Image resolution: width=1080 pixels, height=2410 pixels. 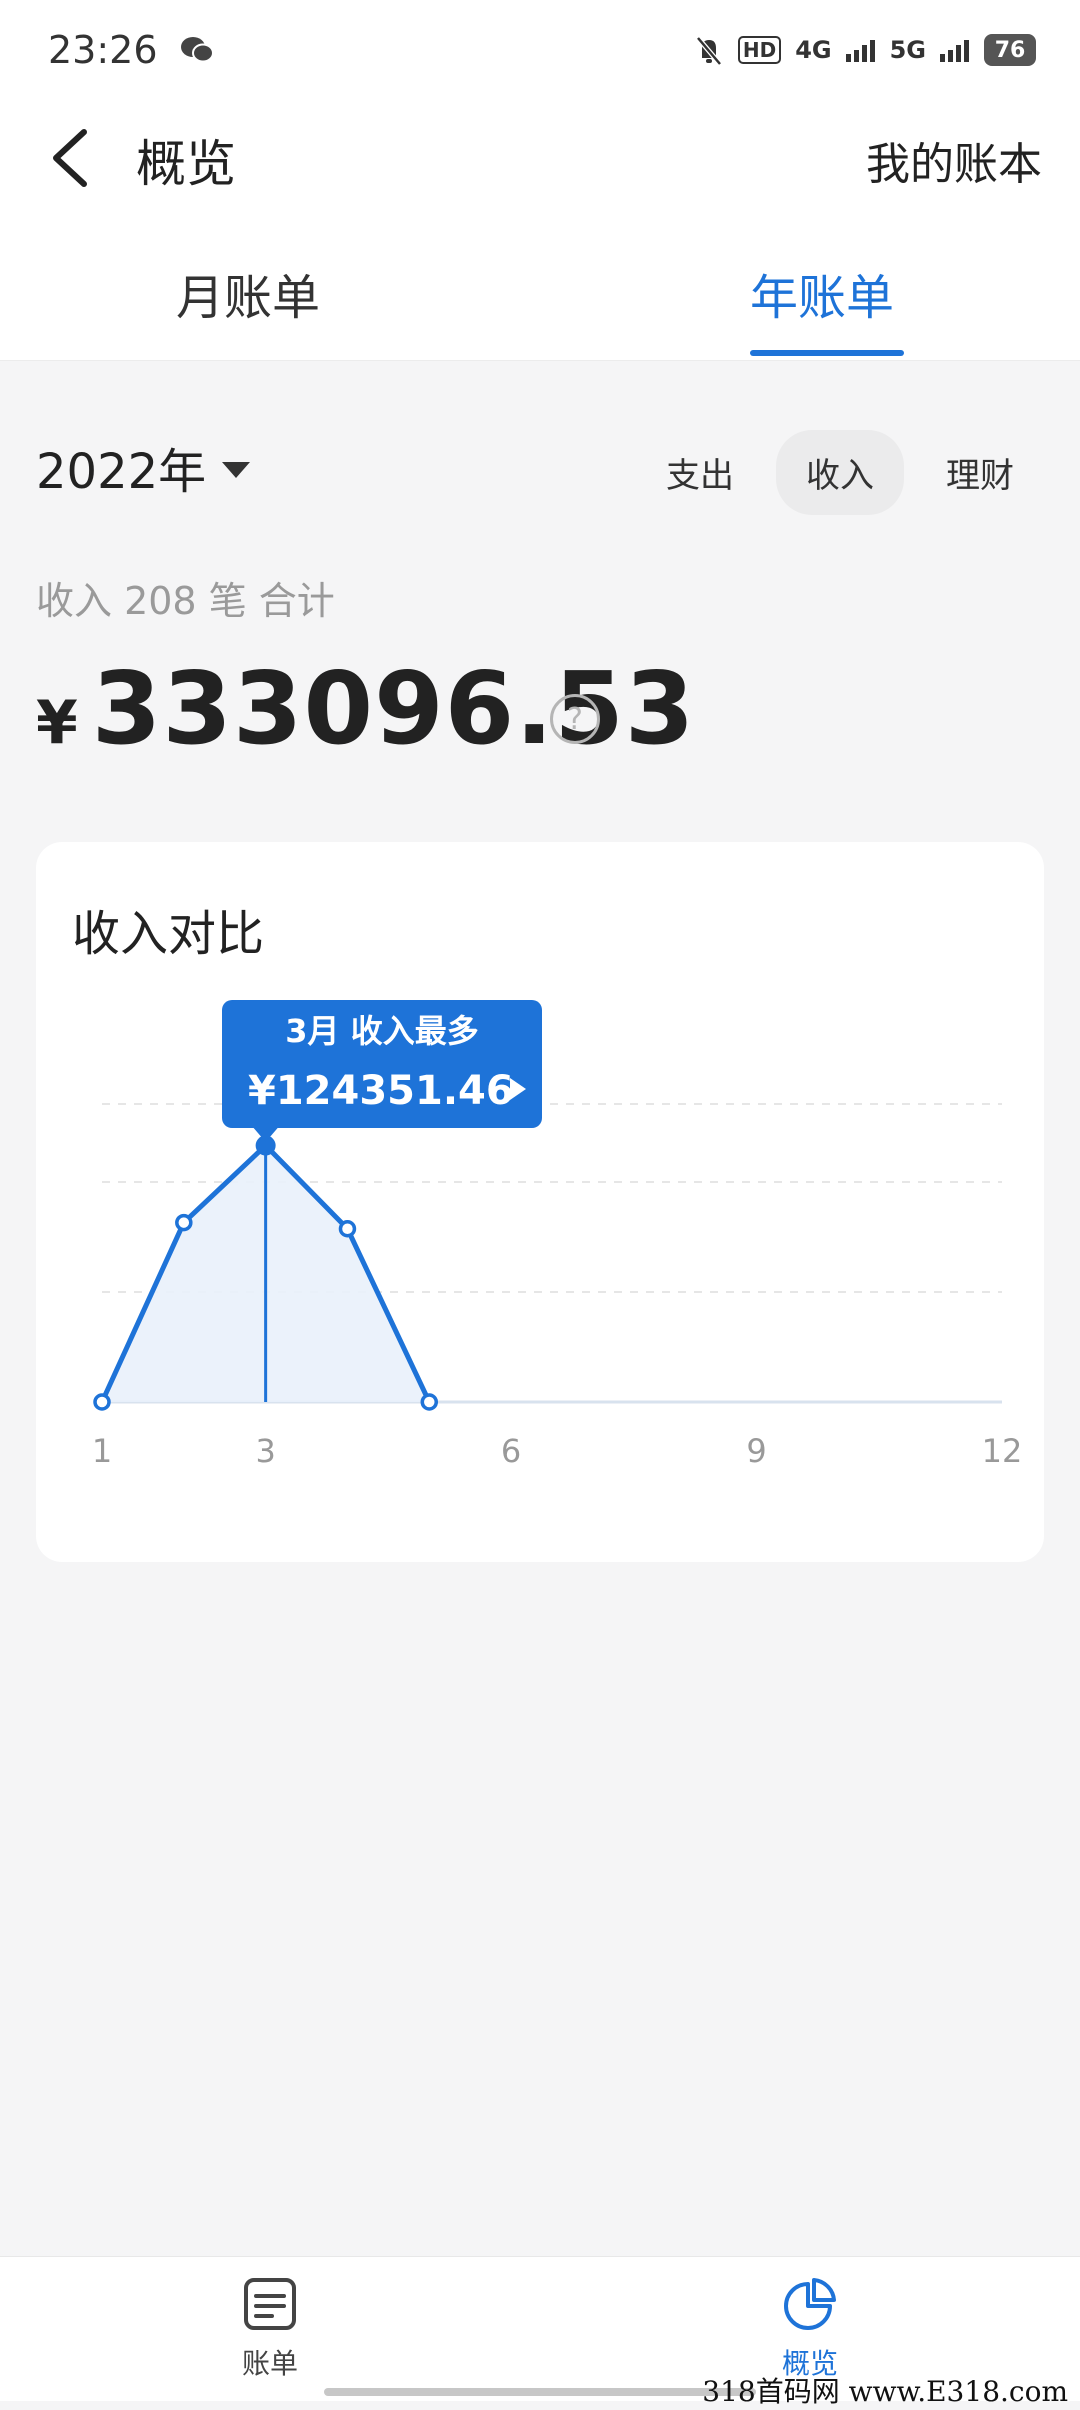 What do you see at coordinates (197, 50) in the screenshot?
I see `wechat-icon` at bounding box center [197, 50].